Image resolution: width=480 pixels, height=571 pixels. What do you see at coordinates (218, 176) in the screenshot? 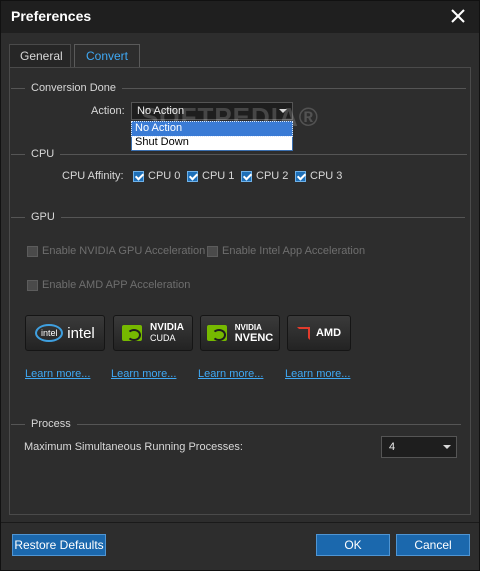
I see `checkbox-label: CPU 1` at bounding box center [218, 176].